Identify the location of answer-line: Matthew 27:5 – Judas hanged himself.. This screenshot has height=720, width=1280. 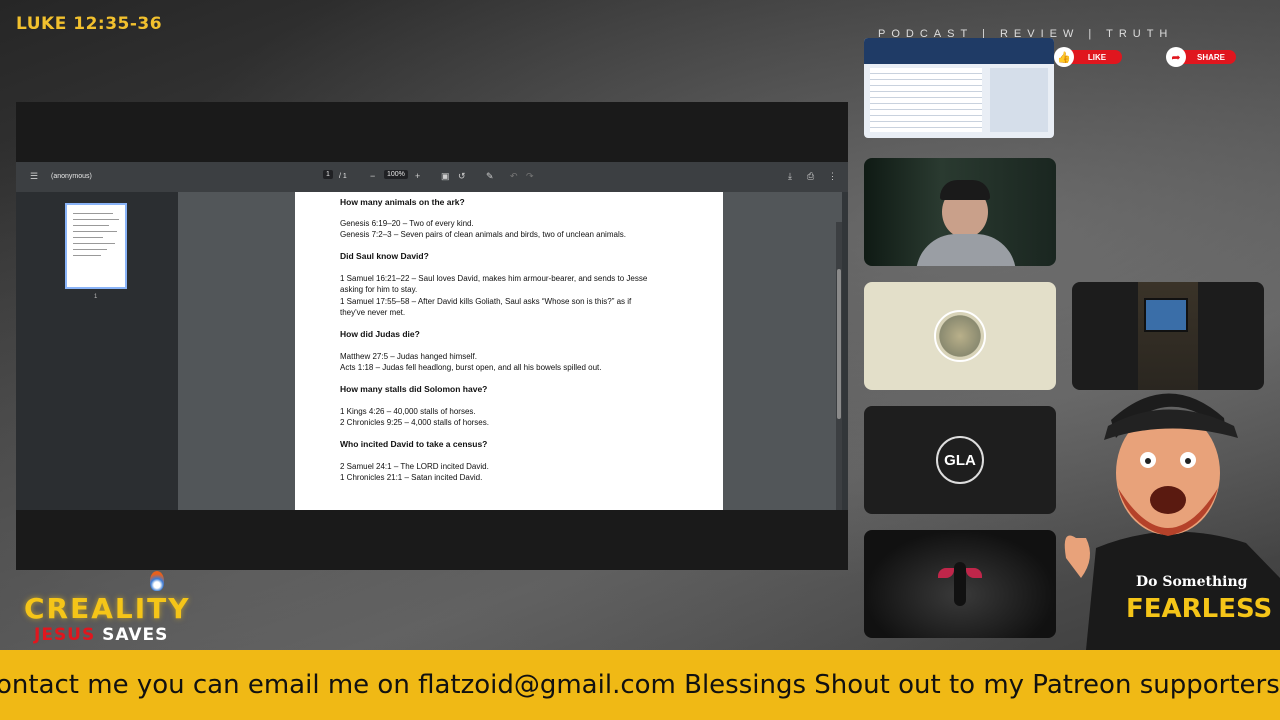
(408, 356).